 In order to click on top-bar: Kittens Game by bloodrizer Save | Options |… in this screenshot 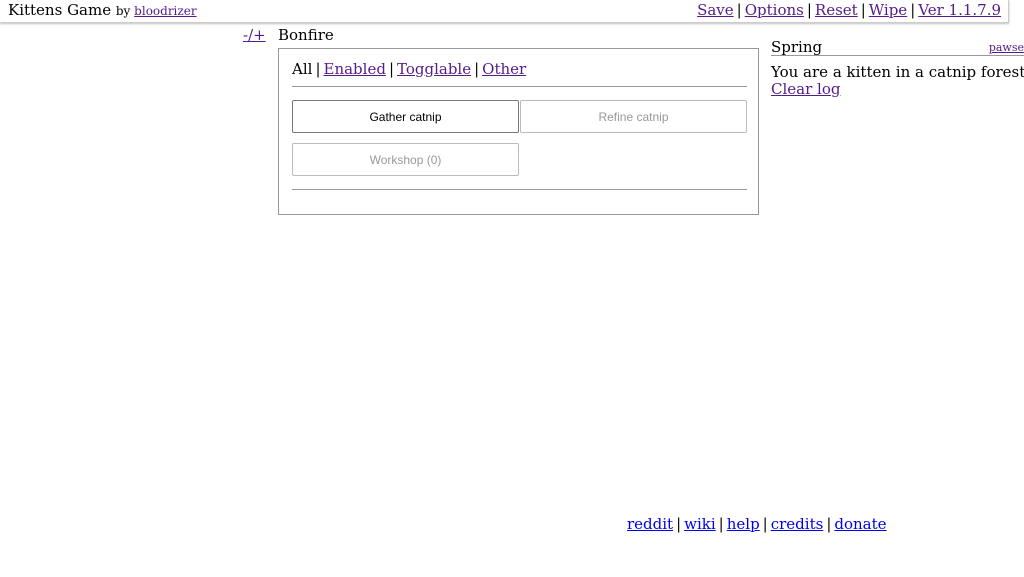, I will do `click(504, 11)`.